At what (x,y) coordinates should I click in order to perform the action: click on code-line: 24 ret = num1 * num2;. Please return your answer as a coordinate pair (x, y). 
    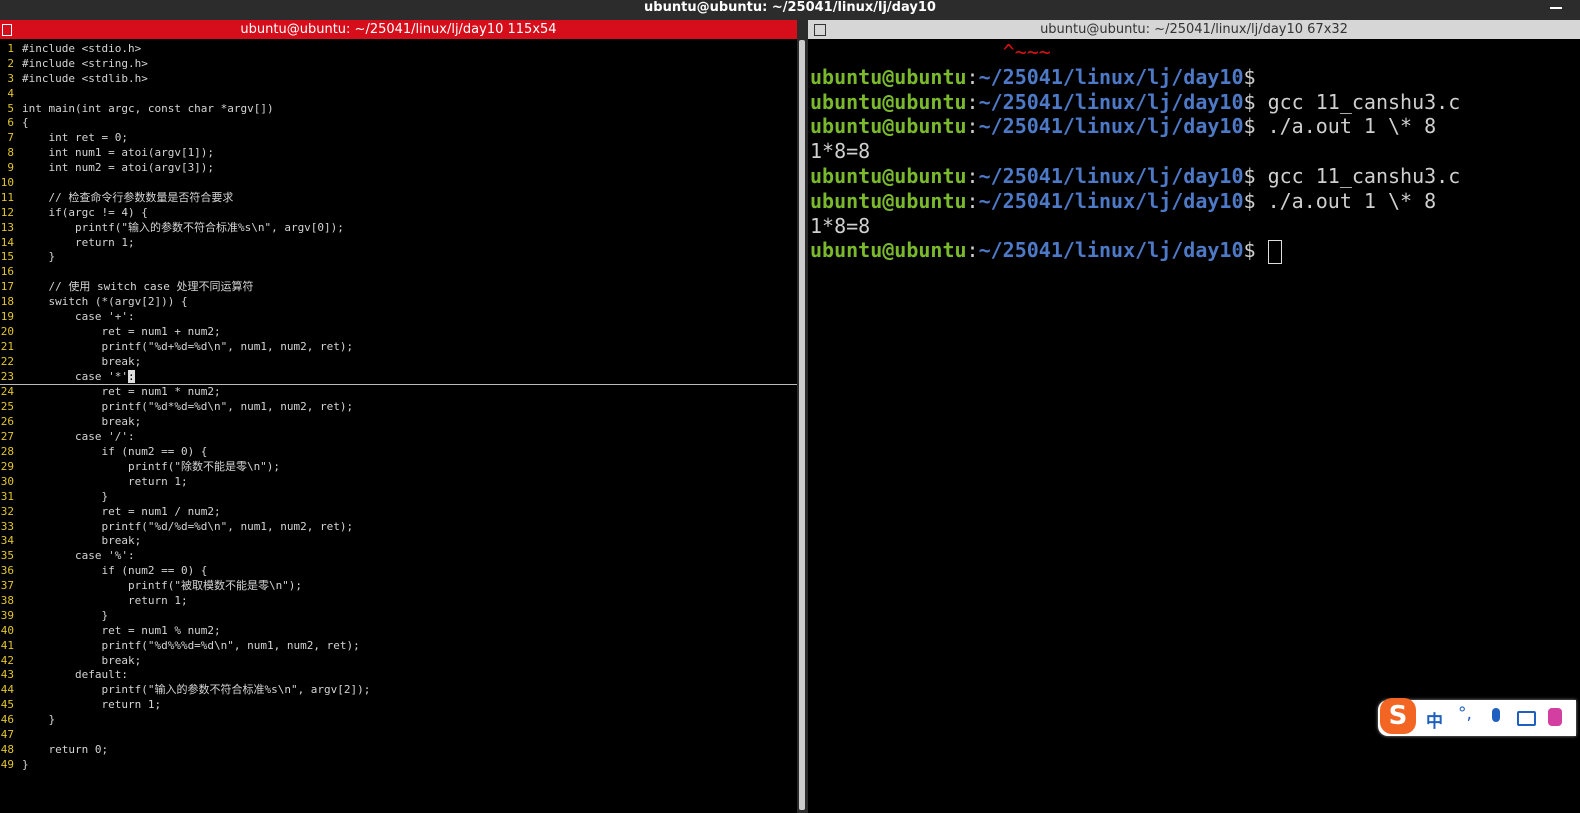
    Looking at the image, I should click on (398, 392).